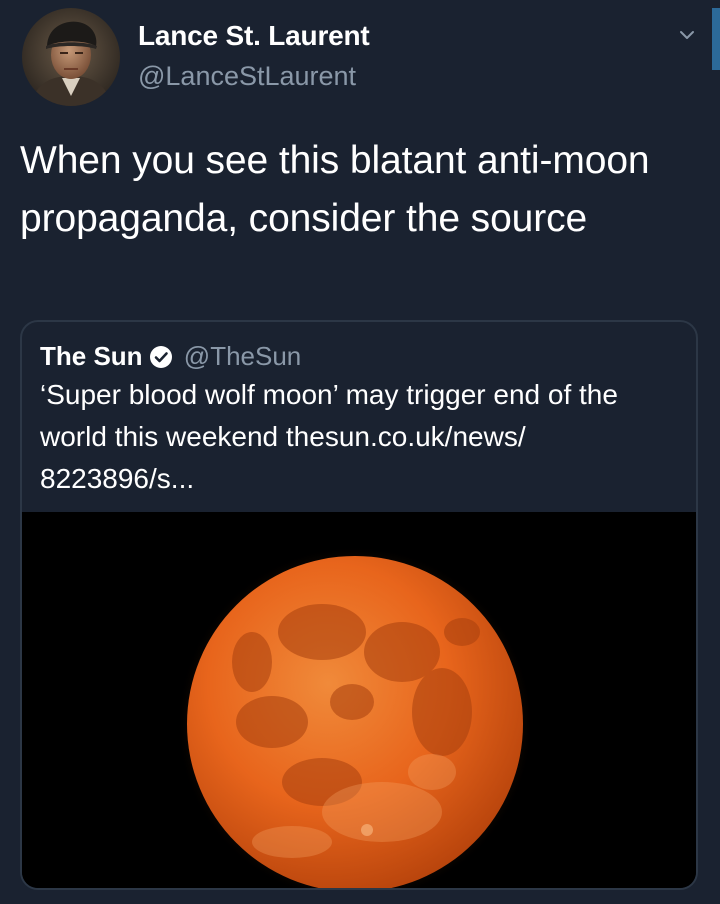  I want to click on quoted-handle: @TheSun, so click(242, 356).